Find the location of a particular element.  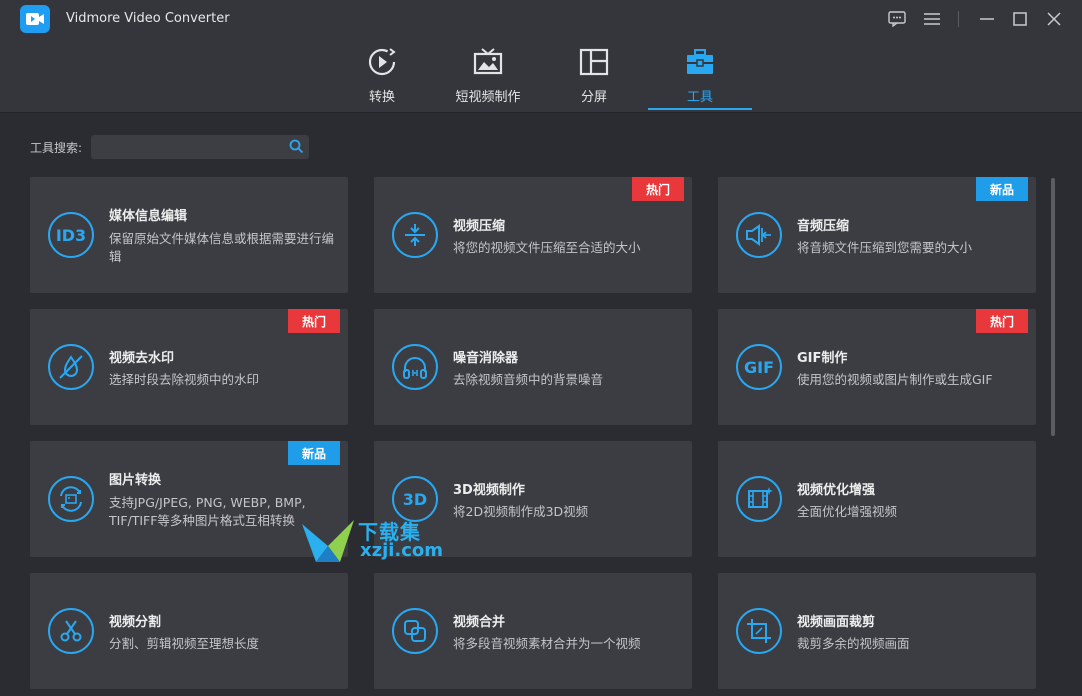

menu-icon is located at coordinates (932, 19).